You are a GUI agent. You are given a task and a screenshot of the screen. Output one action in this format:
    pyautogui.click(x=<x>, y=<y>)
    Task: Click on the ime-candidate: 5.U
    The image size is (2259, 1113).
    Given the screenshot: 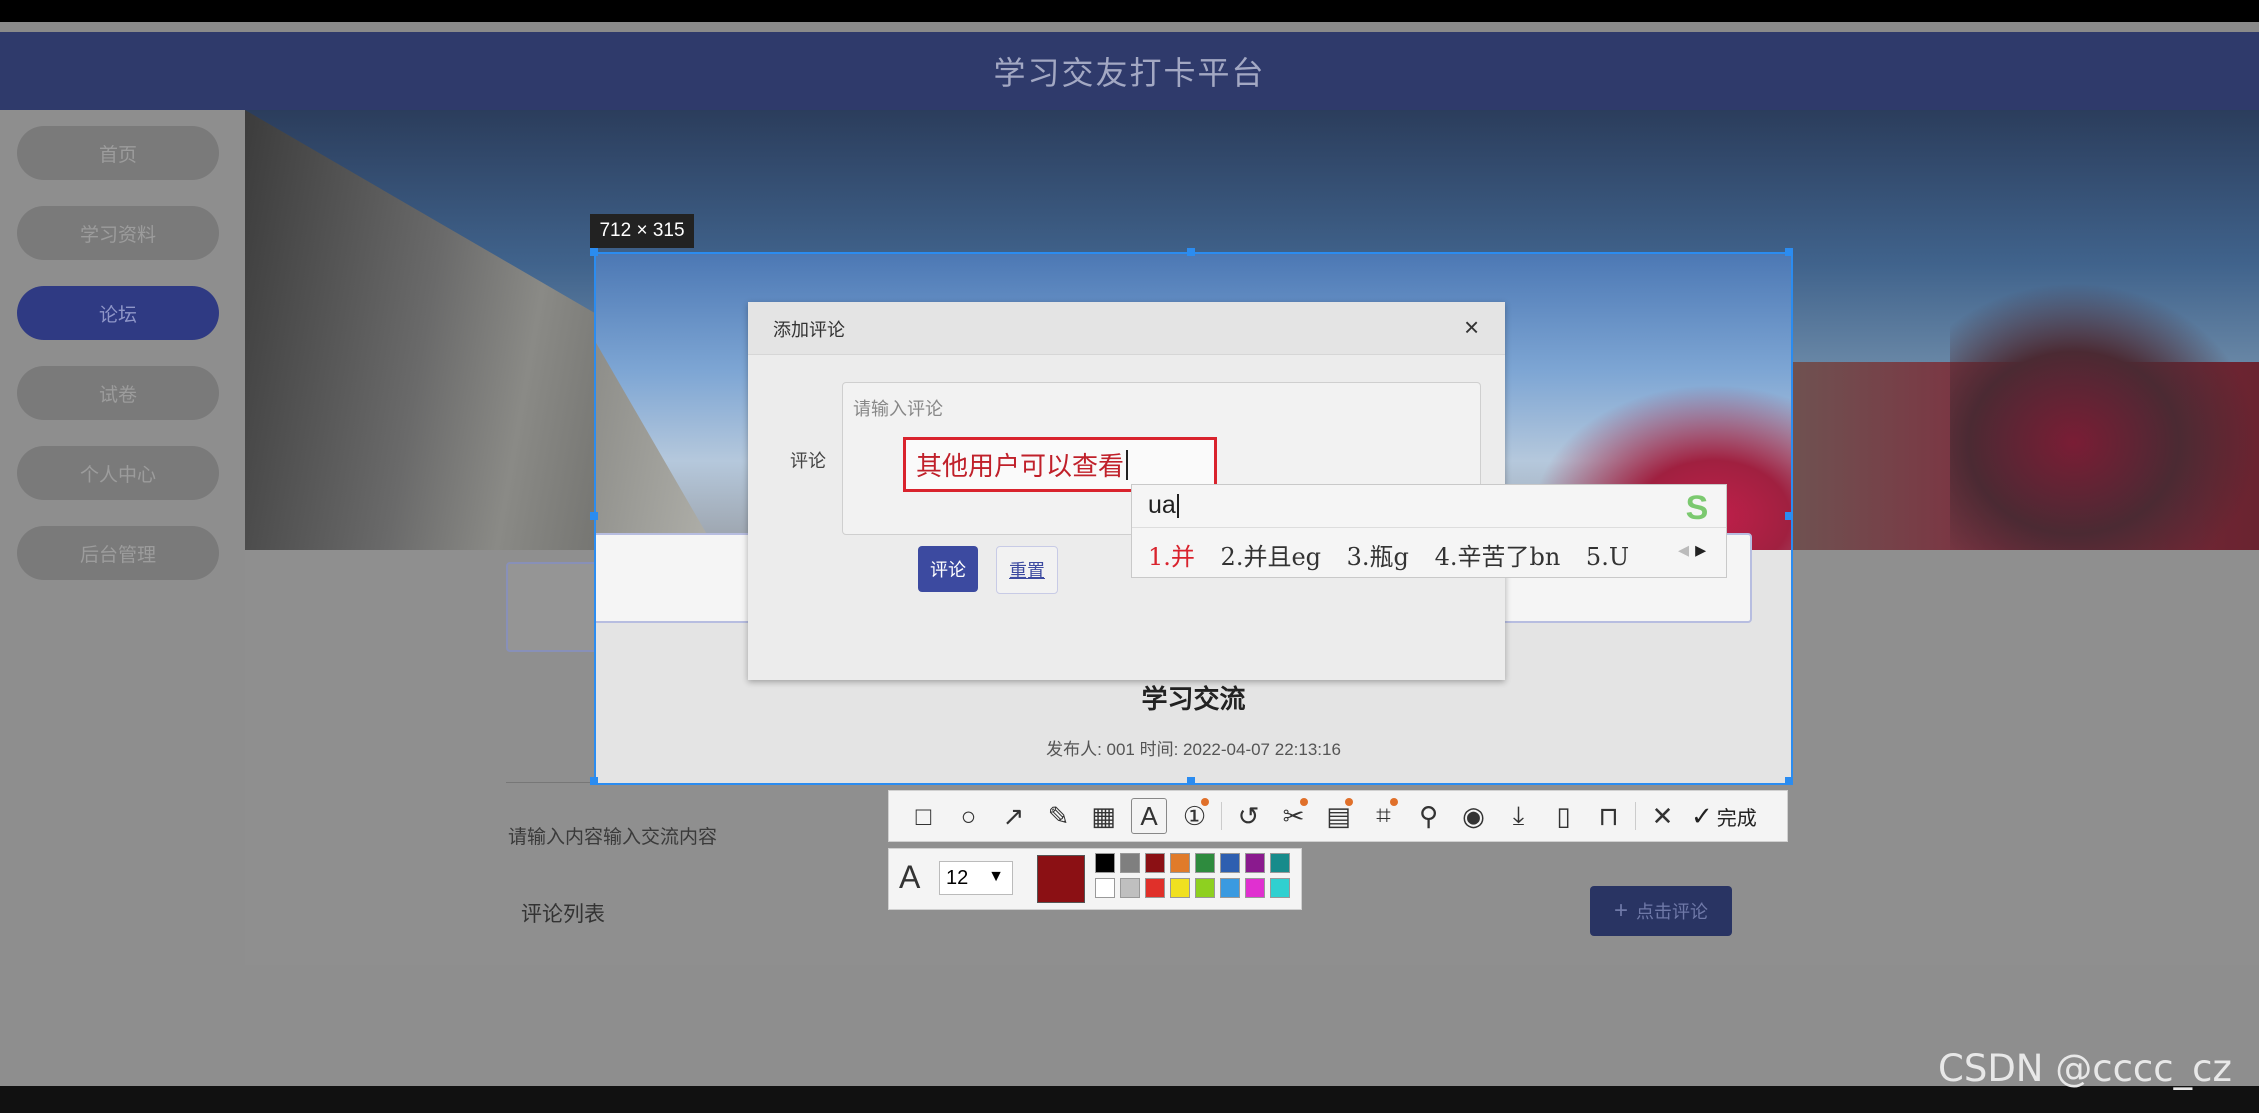 What is the action you would take?
    pyautogui.click(x=1607, y=557)
    